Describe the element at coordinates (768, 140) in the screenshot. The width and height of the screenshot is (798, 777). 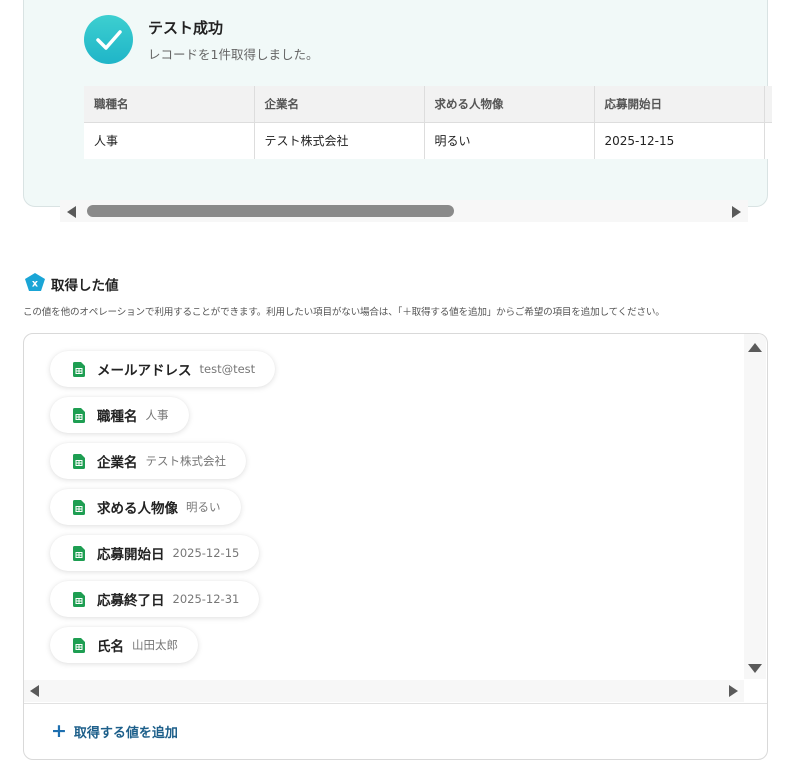
I see `table-cell-partial` at that location.